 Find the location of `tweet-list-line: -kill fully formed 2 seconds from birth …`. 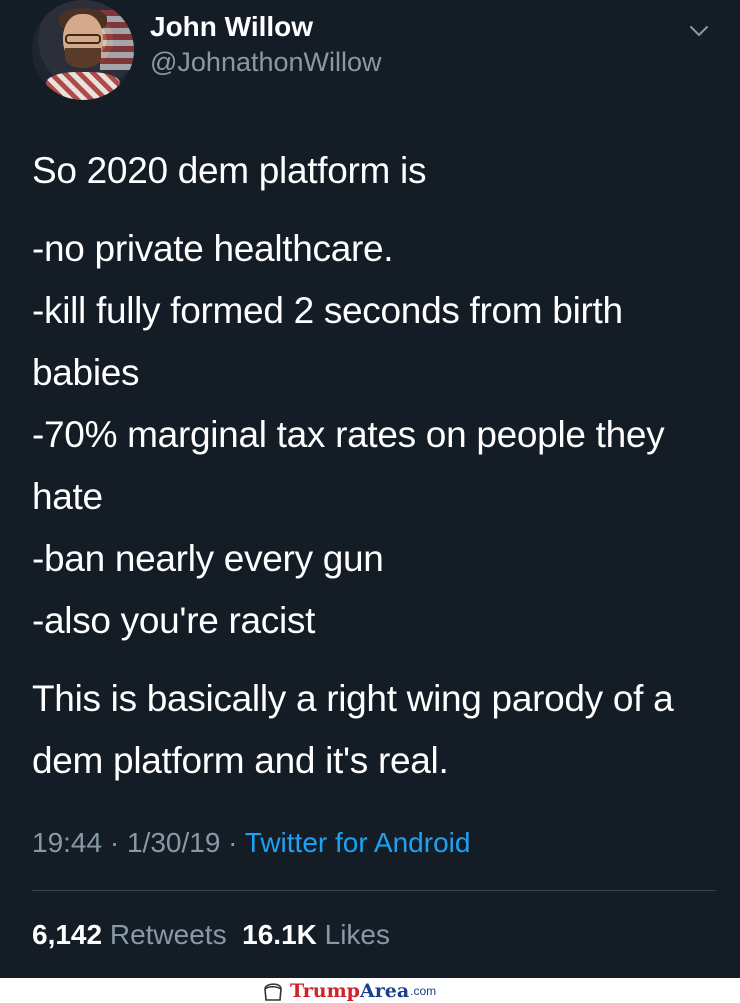

tweet-list-line: -kill fully formed 2 seconds from birth … is located at coordinates (332, 341).